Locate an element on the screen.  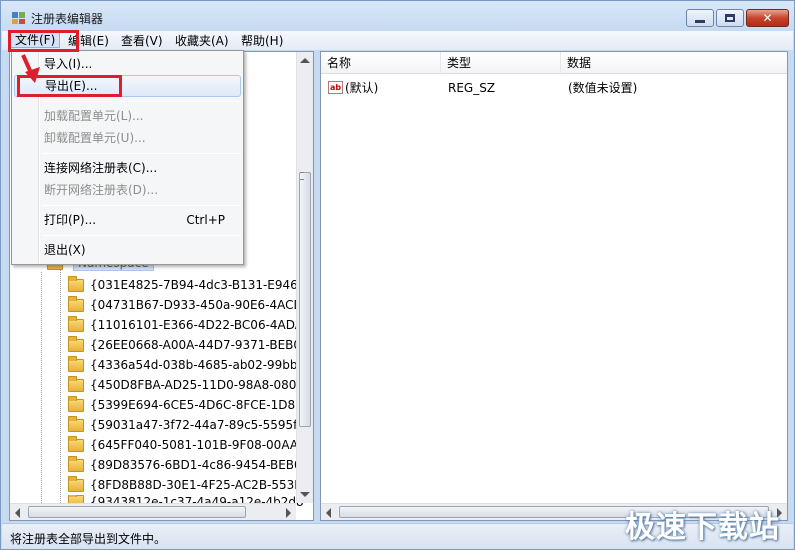
tree-node-label: {59031a47-3f72-44a7-89c5-5595fe6 is located at coordinates (196, 425).